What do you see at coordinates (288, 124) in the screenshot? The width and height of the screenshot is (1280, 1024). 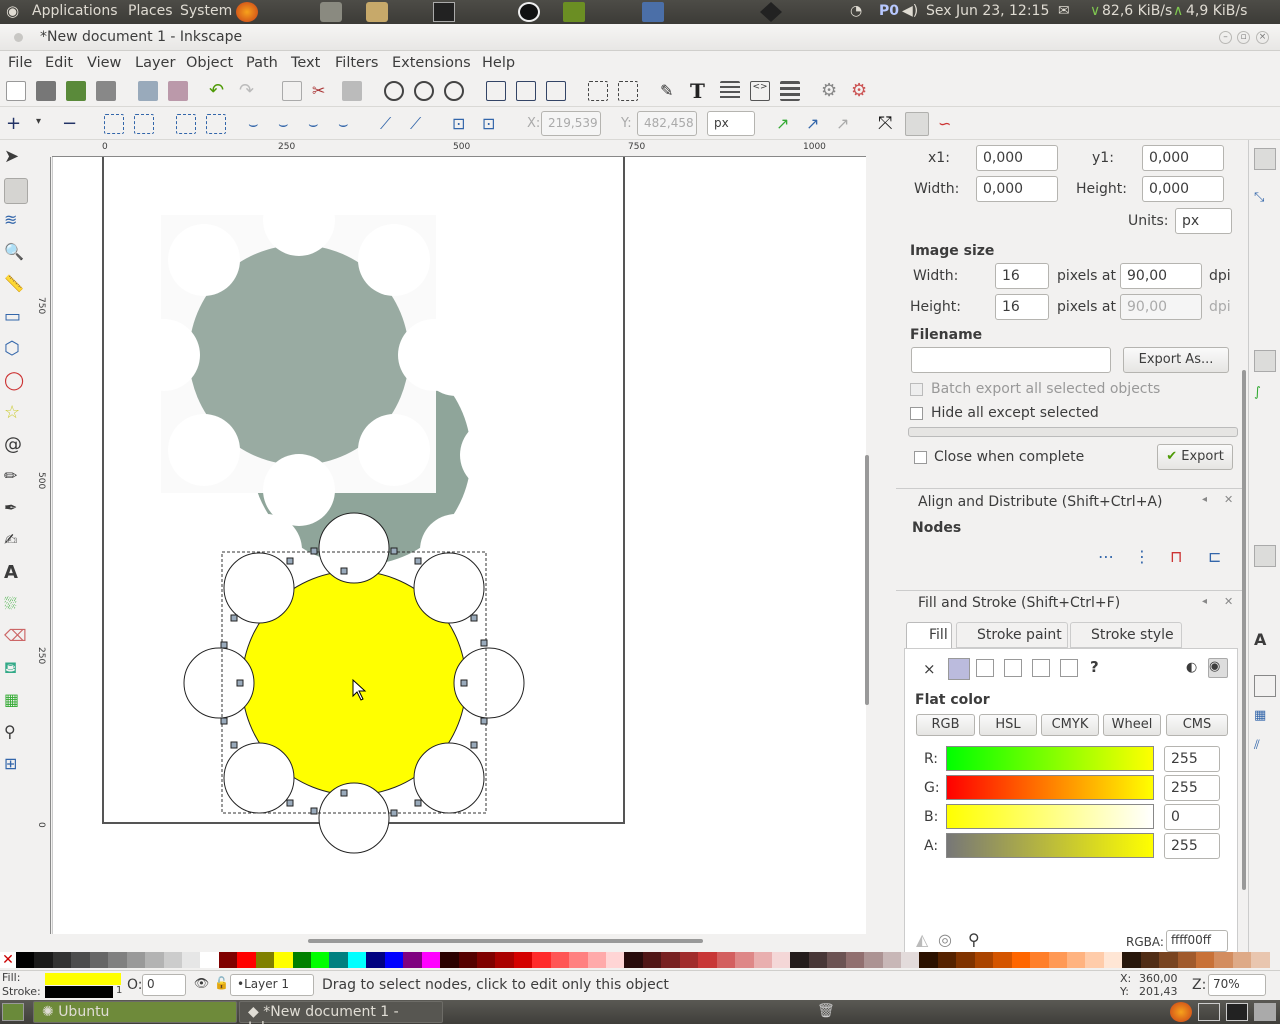 I see `smooth-node-icon: ⌣` at bounding box center [288, 124].